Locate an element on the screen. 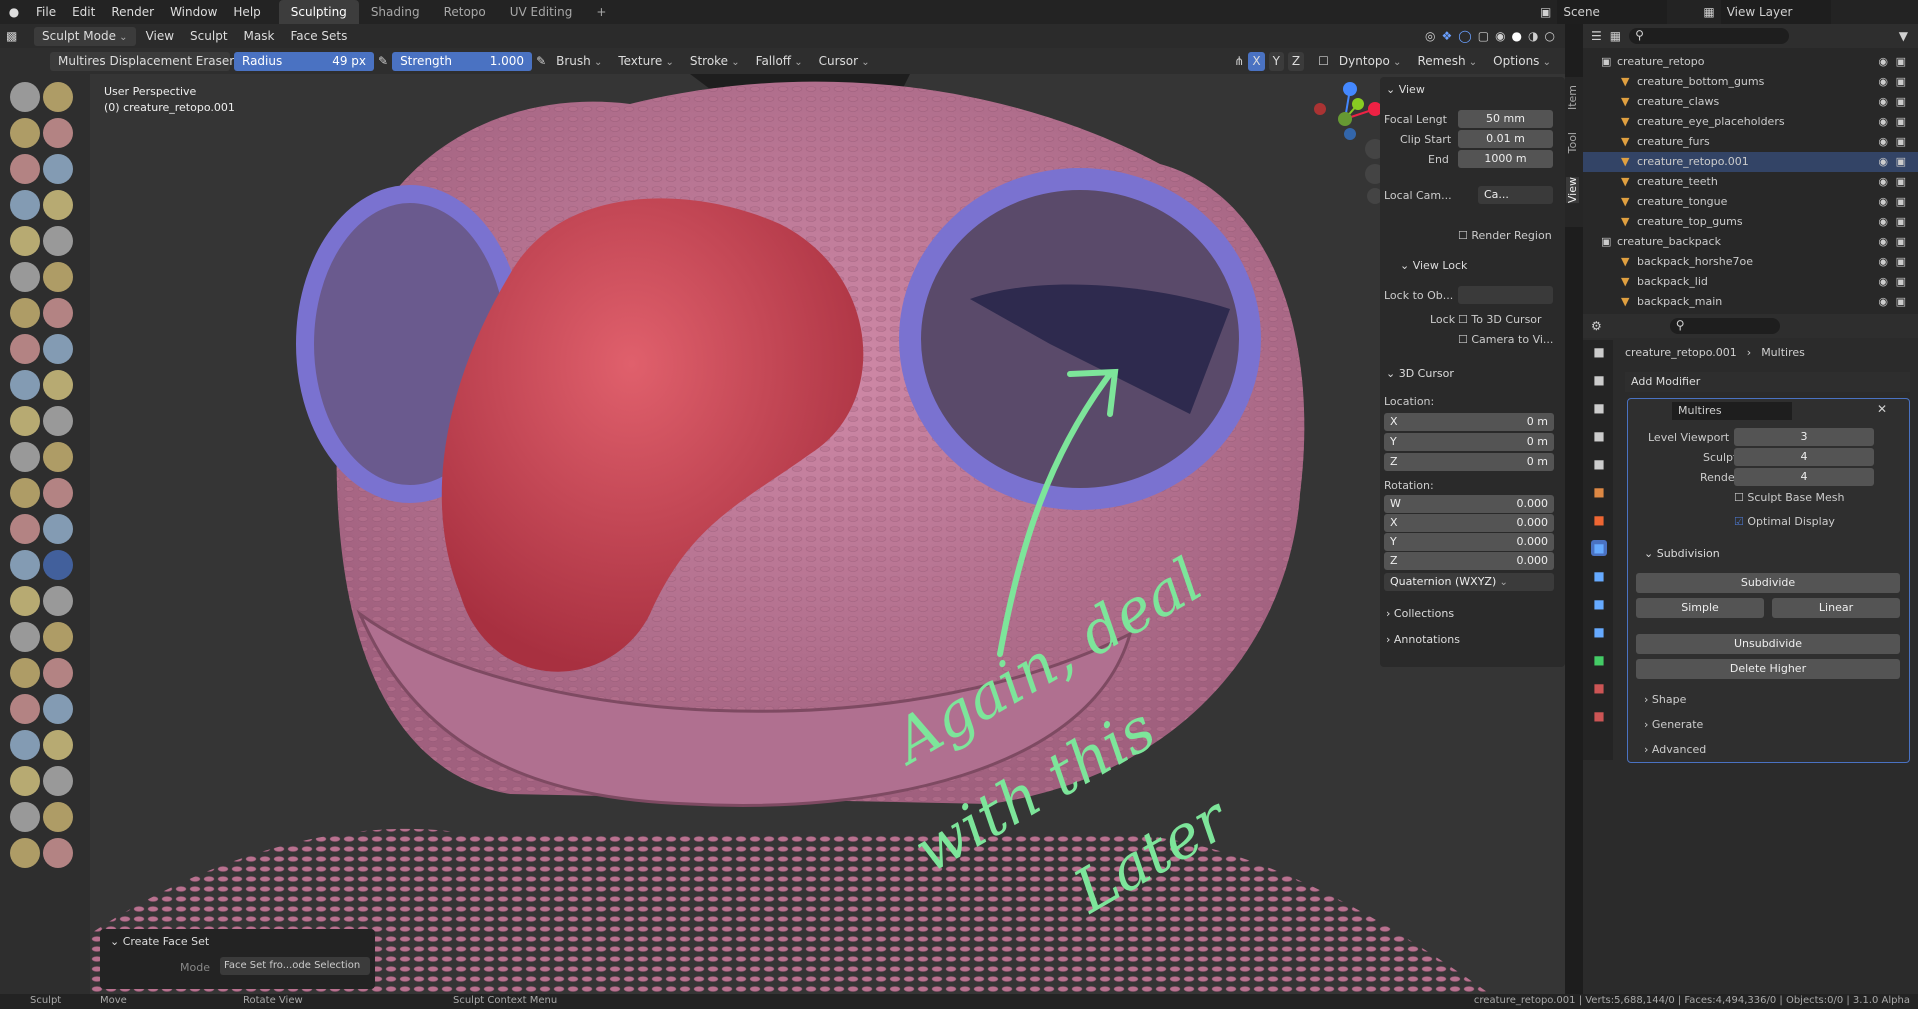 The image size is (1918, 1009). delete-higher-button: Delete Higher is located at coordinates (1768, 669).